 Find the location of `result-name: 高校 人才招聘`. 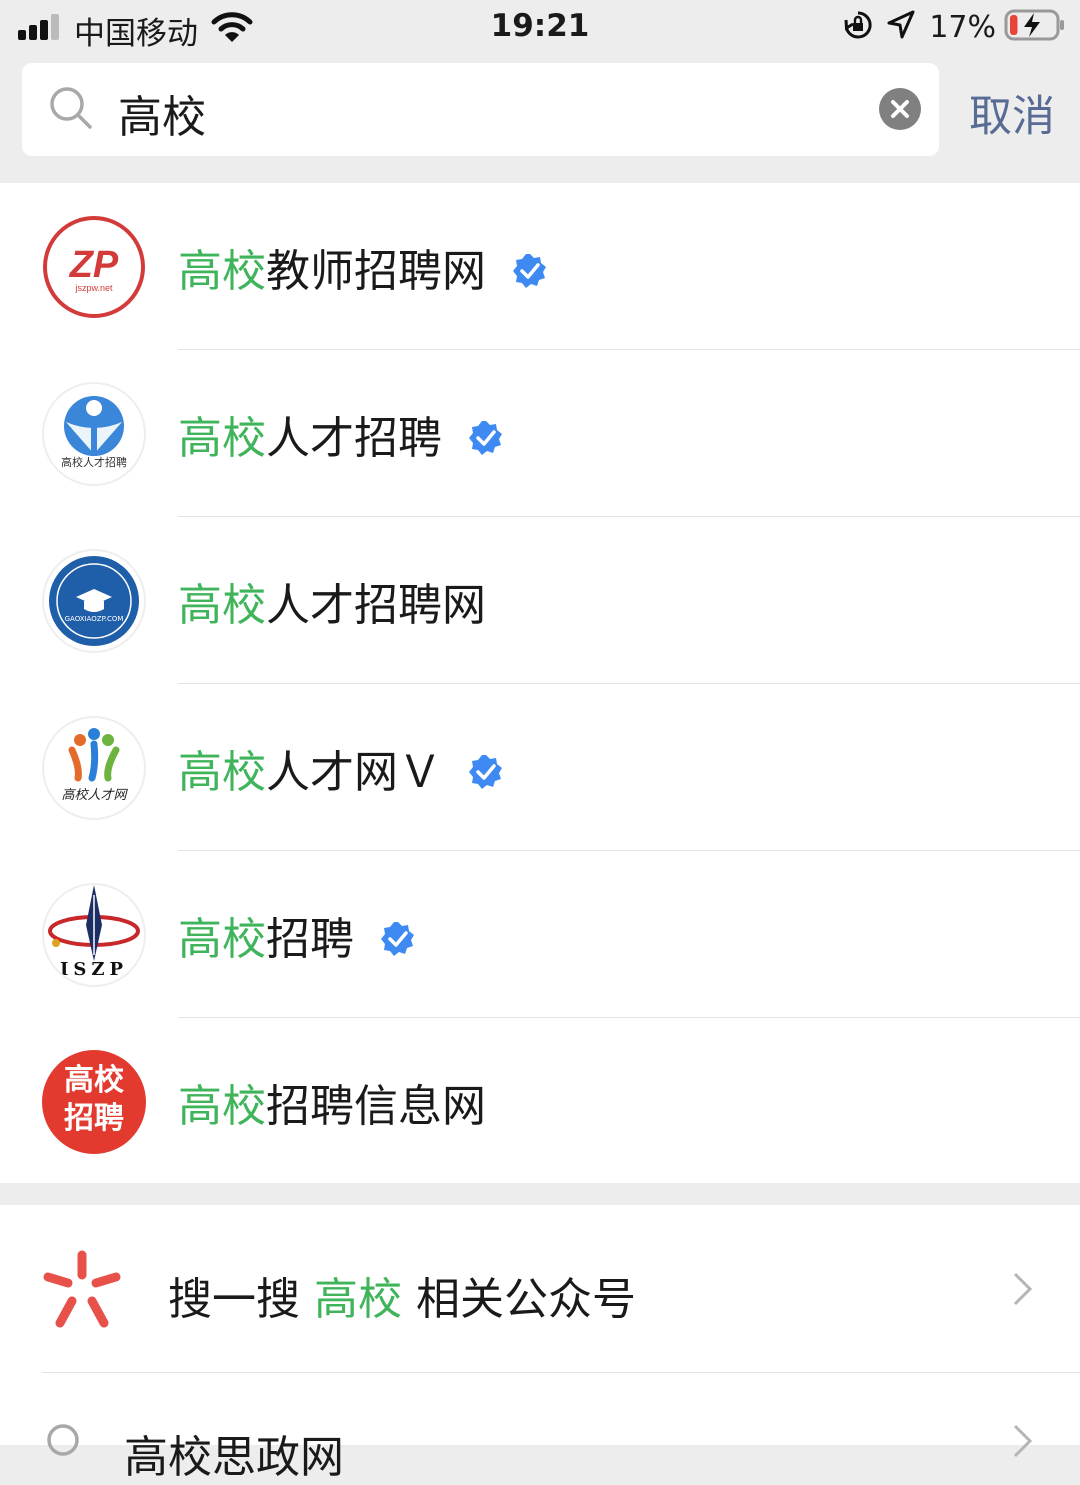

result-name: 高校 人才招聘 is located at coordinates (341, 434).